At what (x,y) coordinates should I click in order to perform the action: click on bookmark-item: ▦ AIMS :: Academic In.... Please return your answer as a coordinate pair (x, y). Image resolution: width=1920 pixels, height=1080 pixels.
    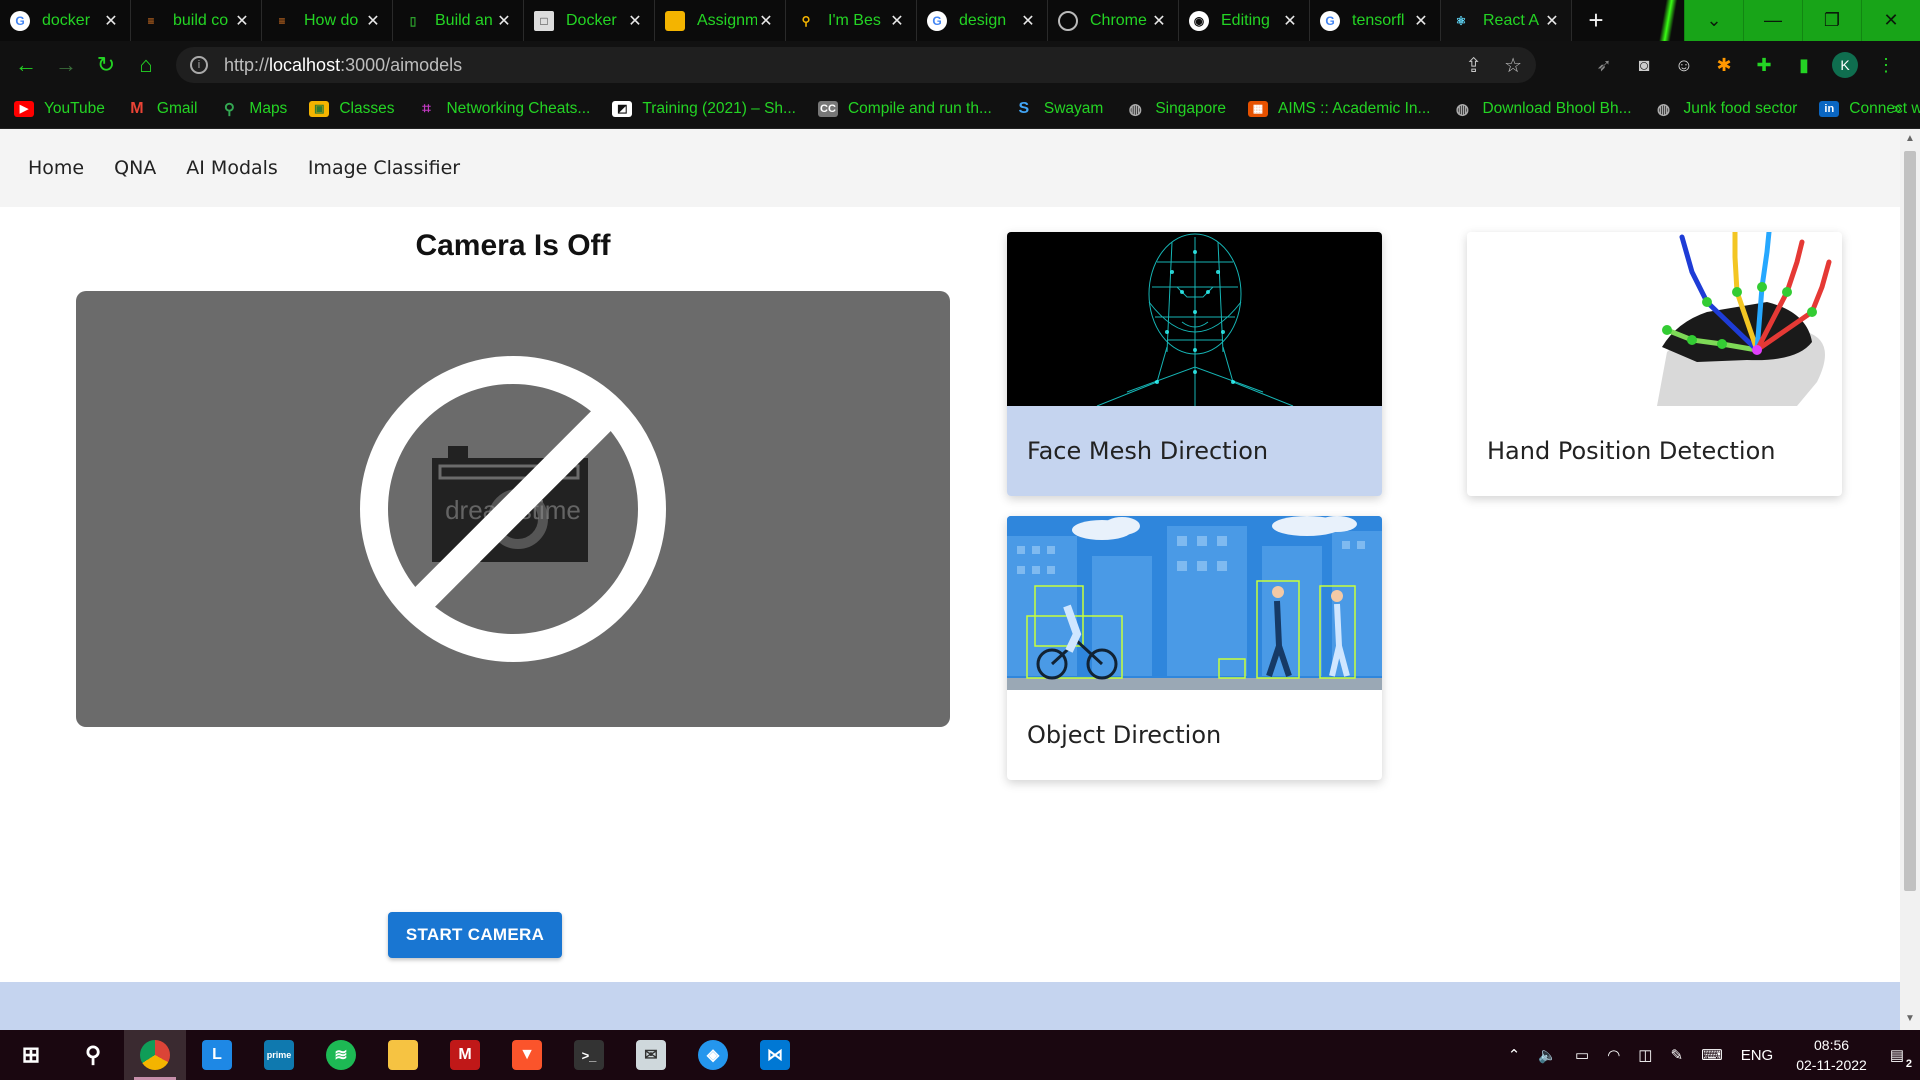
    Looking at the image, I should click on (1338, 109).